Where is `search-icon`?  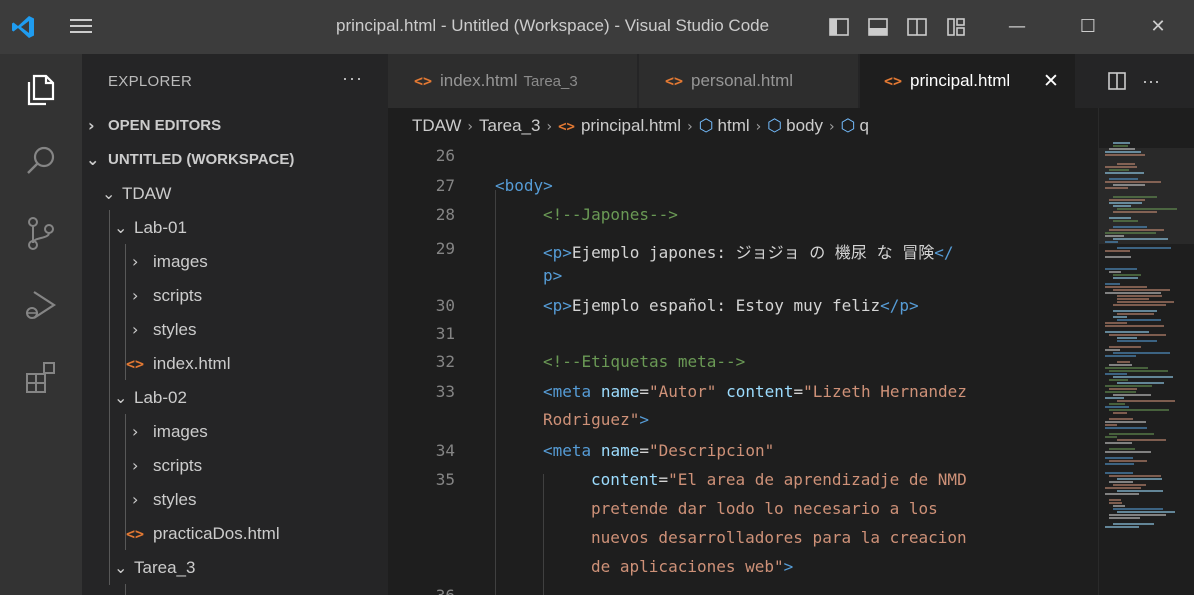 search-icon is located at coordinates (41, 161).